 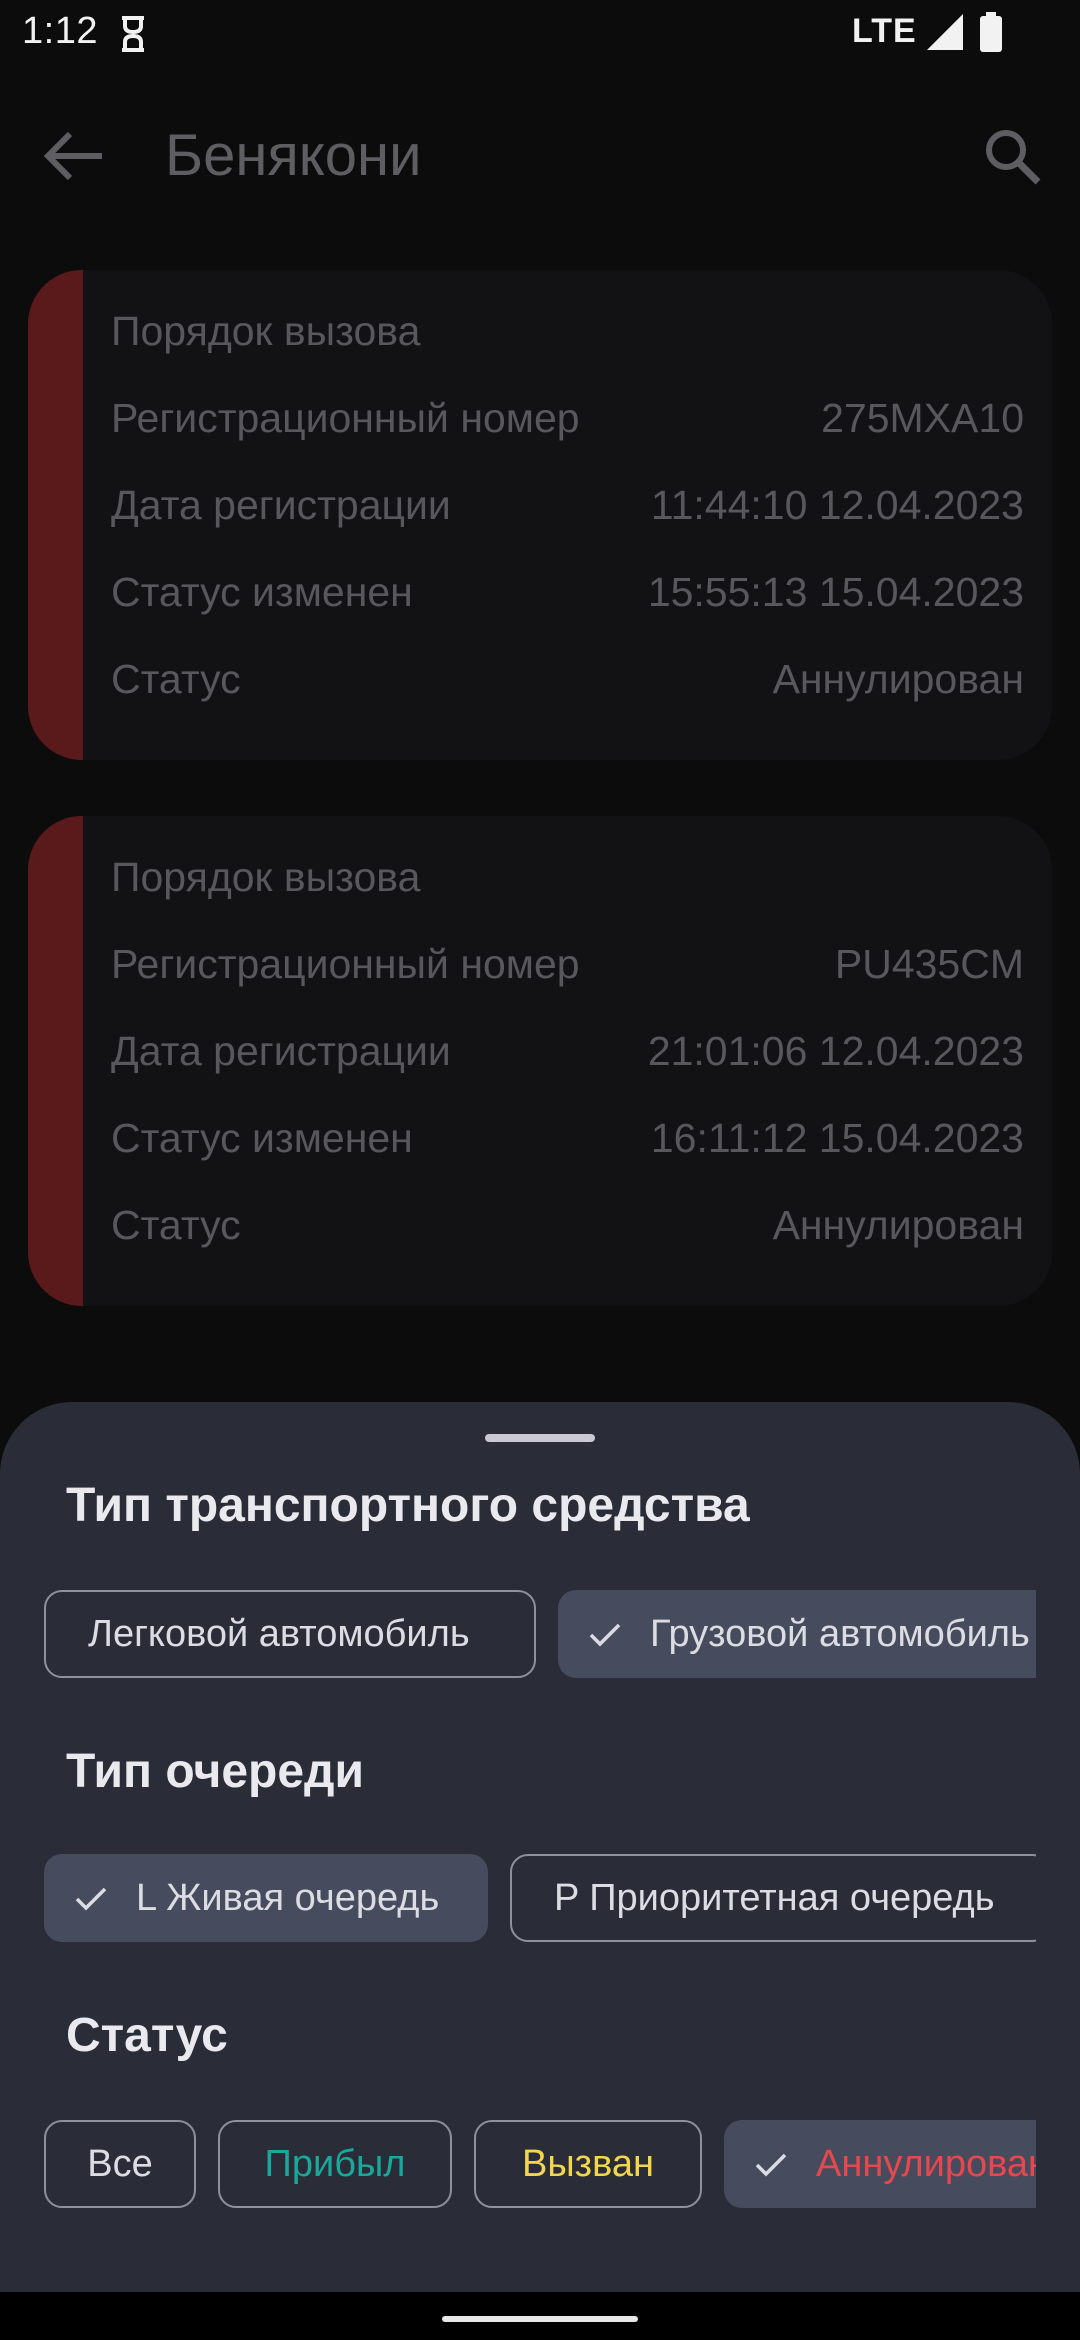 What do you see at coordinates (60, 31) in the screenshot?
I see `status-time: 1:12` at bounding box center [60, 31].